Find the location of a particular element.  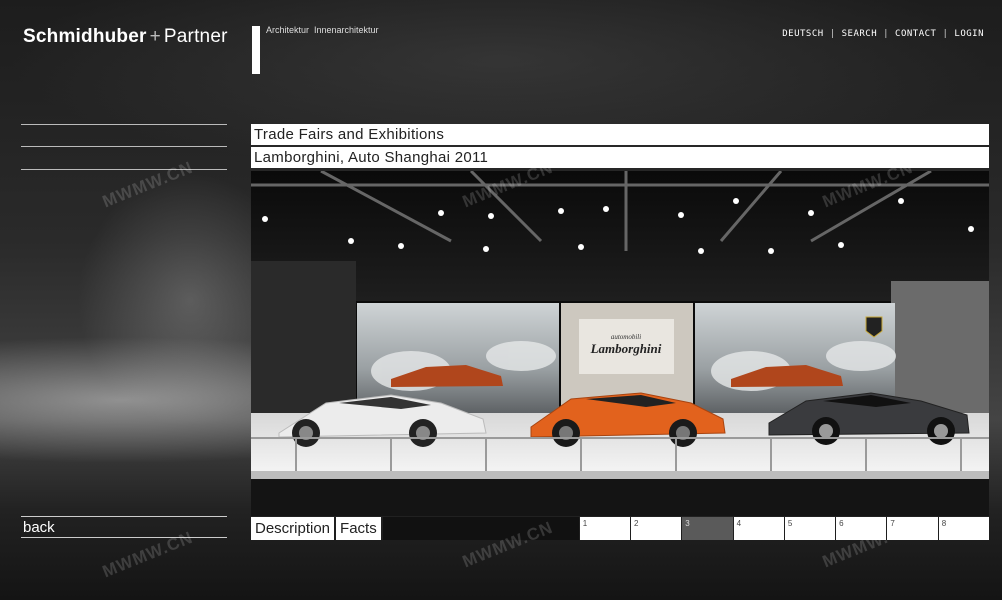

nav-deutsch: DEUTSCH is located at coordinates (802, 34).